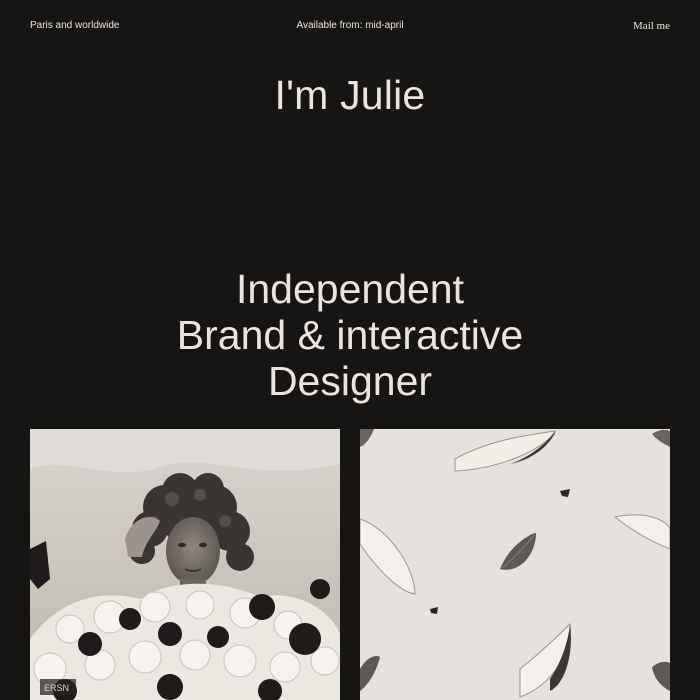 The height and width of the screenshot is (700, 700). What do you see at coordinates (349, 289) in the screenshot?
I see `hero-line-1: Independent` at bounding box center [349, 289].